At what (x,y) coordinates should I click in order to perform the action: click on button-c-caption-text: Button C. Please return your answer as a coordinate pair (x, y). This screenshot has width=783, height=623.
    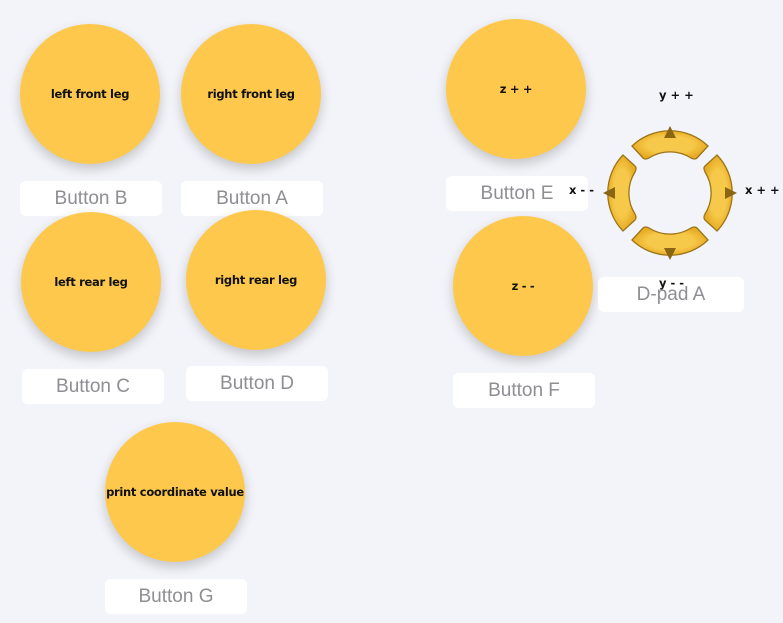
    Looking at the image, I should click on (93, 386).